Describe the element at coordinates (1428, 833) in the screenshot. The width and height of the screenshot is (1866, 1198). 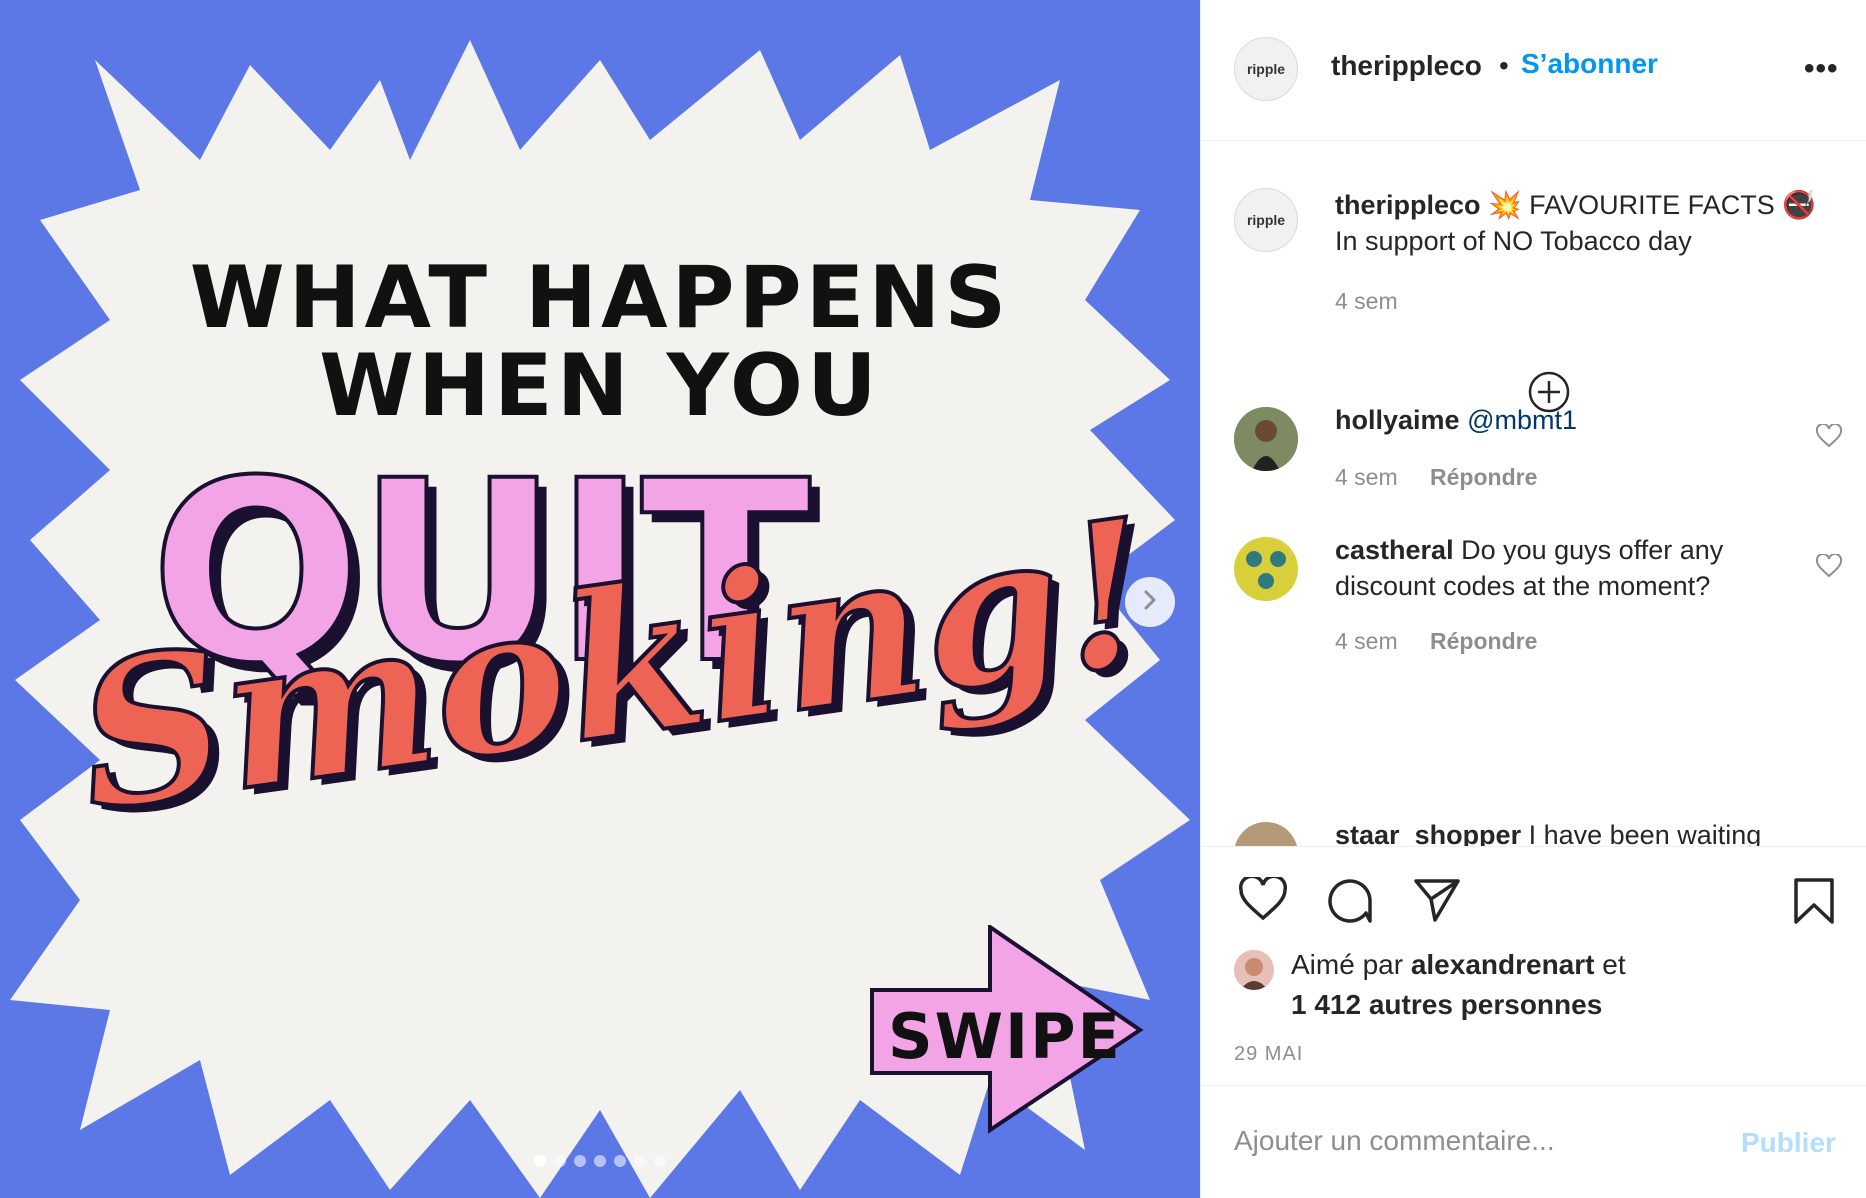
I see `comment-username: staar_shopper` at that location.